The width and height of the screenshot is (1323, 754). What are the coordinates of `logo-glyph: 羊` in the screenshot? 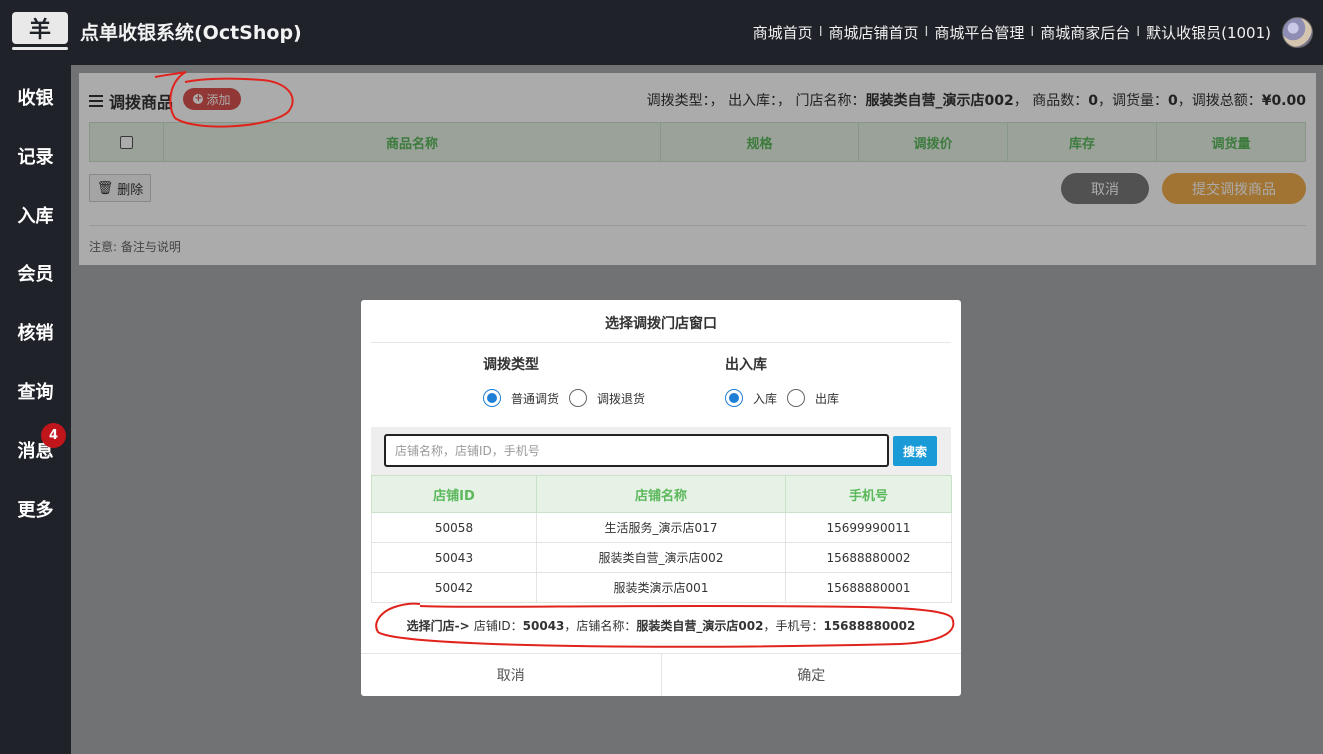 It's located at (39, 30).